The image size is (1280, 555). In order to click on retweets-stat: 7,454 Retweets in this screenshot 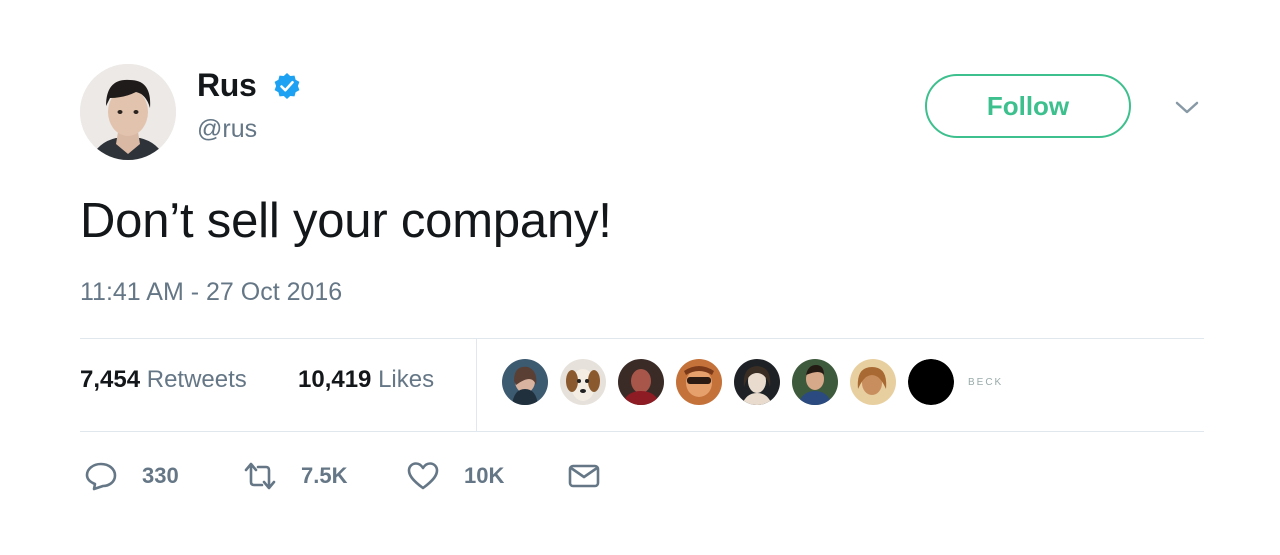, I will do `click(163, 380)`.